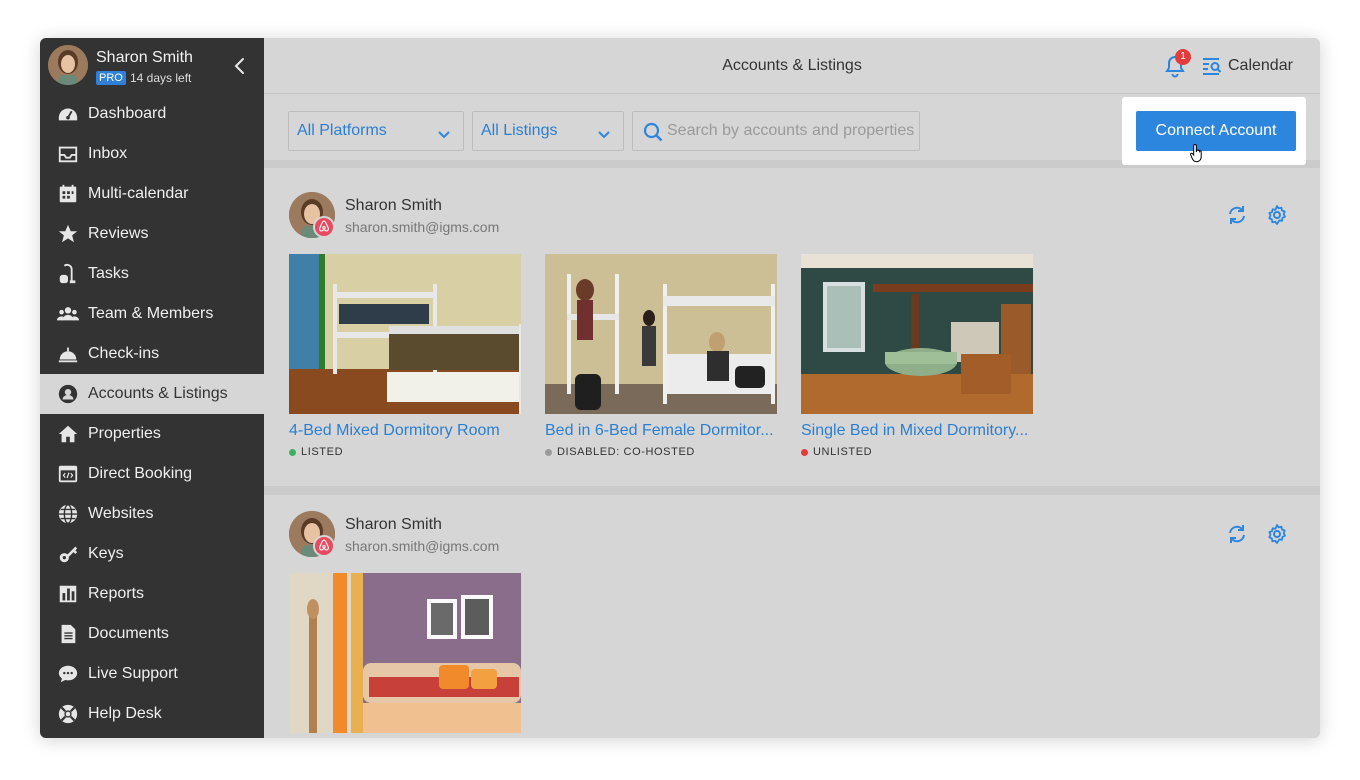 The image size is (1360, 780). Describe the element at coordinates (626, 452) in the screenshot. I see `status-text: DISABLED: CO-HOSTED` at that location.